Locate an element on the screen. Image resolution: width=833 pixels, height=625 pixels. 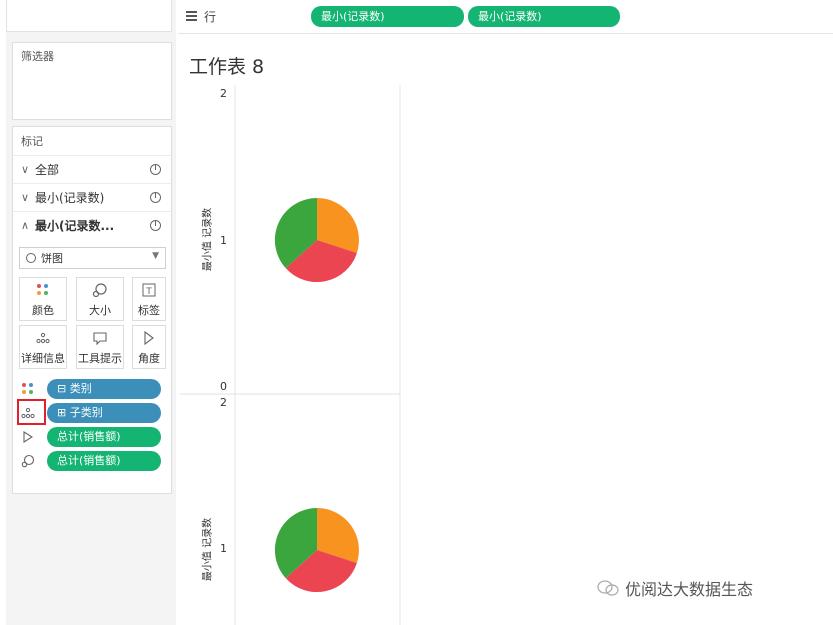
tooltip-tile: 工具提示 is located at coordinates (100, 347).